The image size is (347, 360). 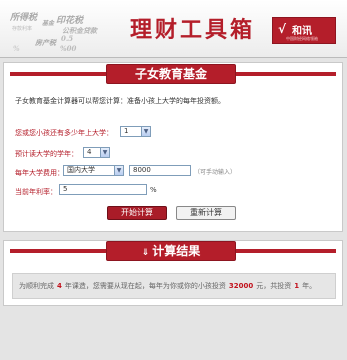 I want to click on annual-cost-input: 8000, so click(x=160, y=170).